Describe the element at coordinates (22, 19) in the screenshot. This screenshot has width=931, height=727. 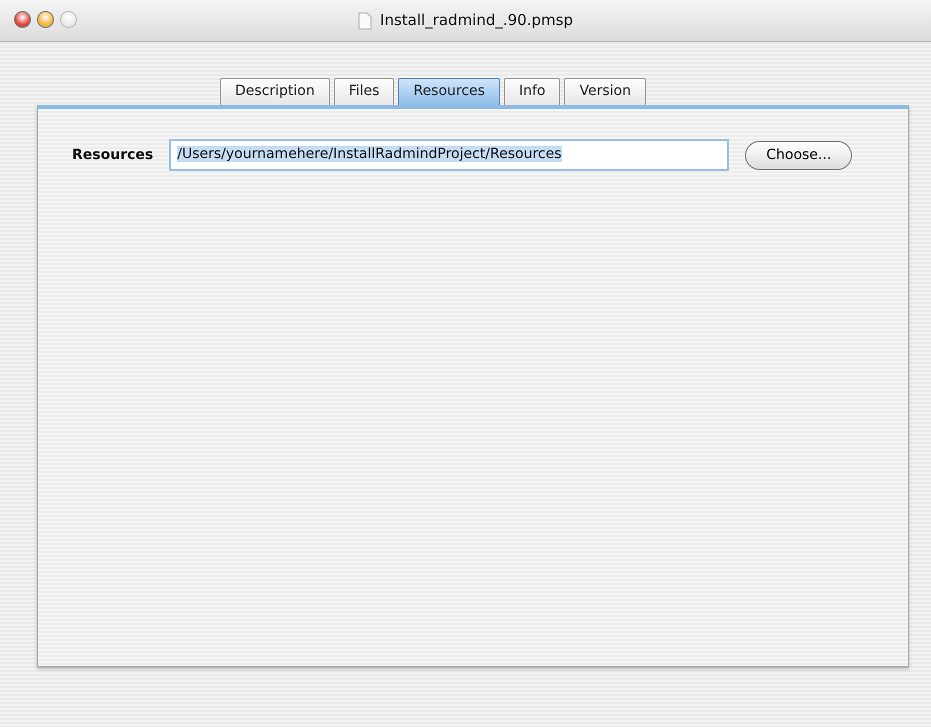
I see `close-button` at that location.